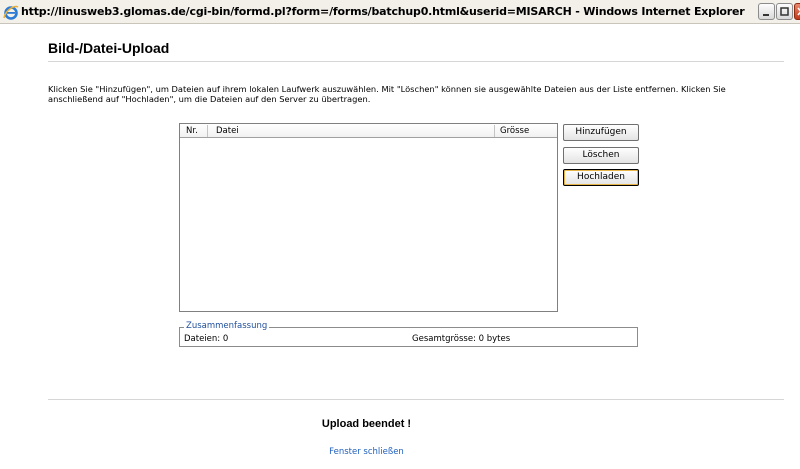 The image size is (800, 469). I want to click on column-header-nr: Nr., so click(192, 131).